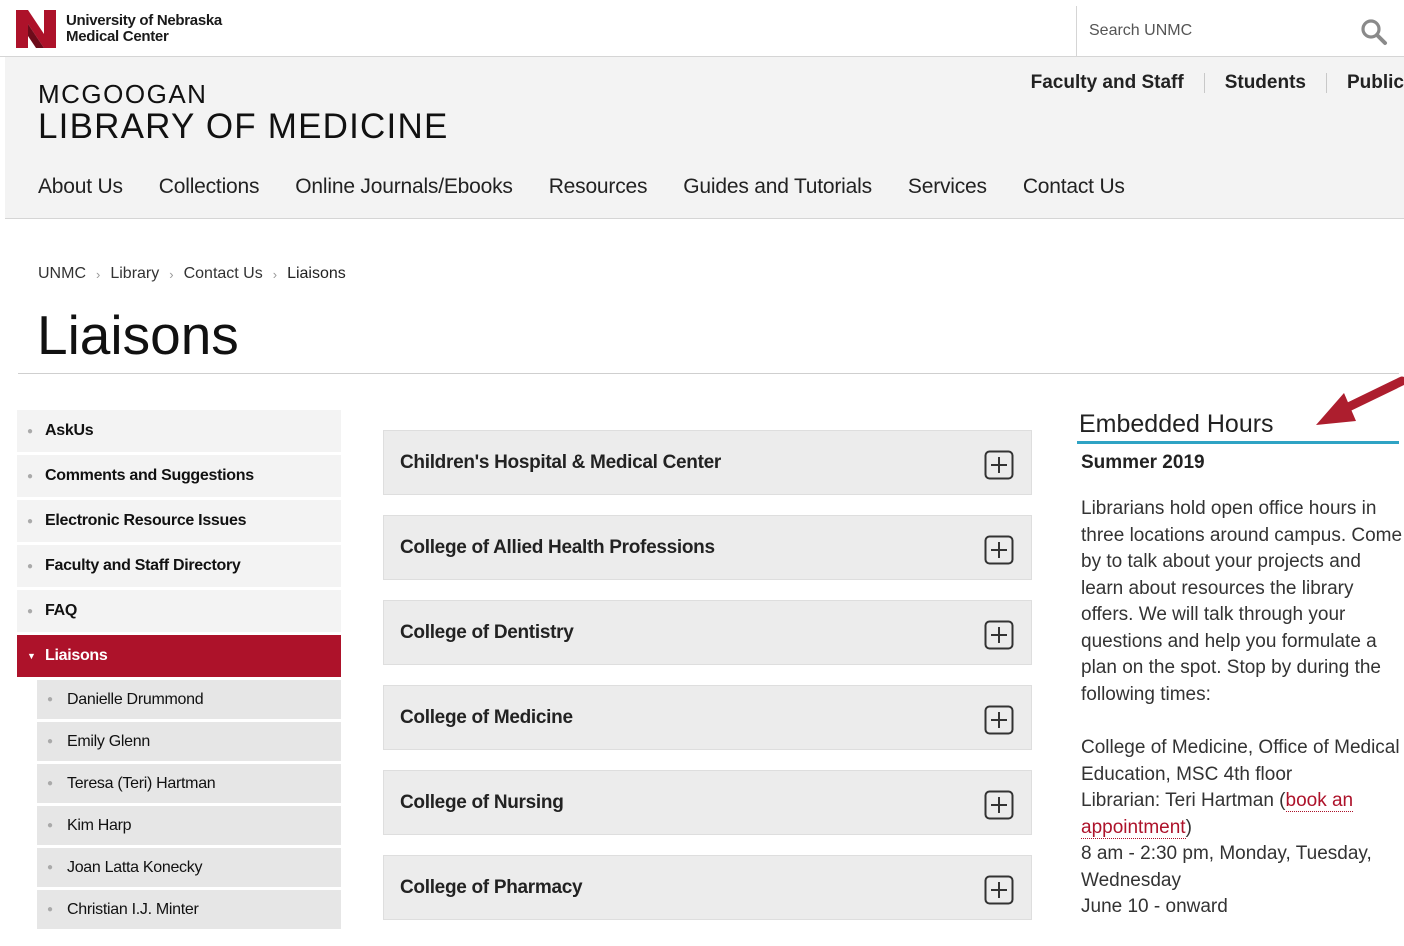  What do you see at coordinates (486, 717) in the screenshot?
I see `accordion-label: College of Medicine` at bounding box center [486, 717].